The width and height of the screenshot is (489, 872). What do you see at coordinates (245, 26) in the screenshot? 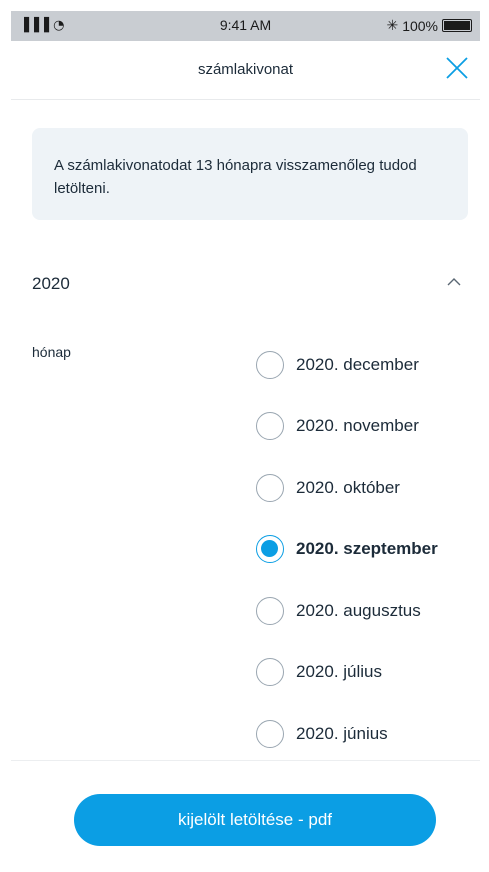
I see `status-bar: ▐▐▐ ◔ 9:41 AM ✳ 100%` at bounding box center [245, 26].